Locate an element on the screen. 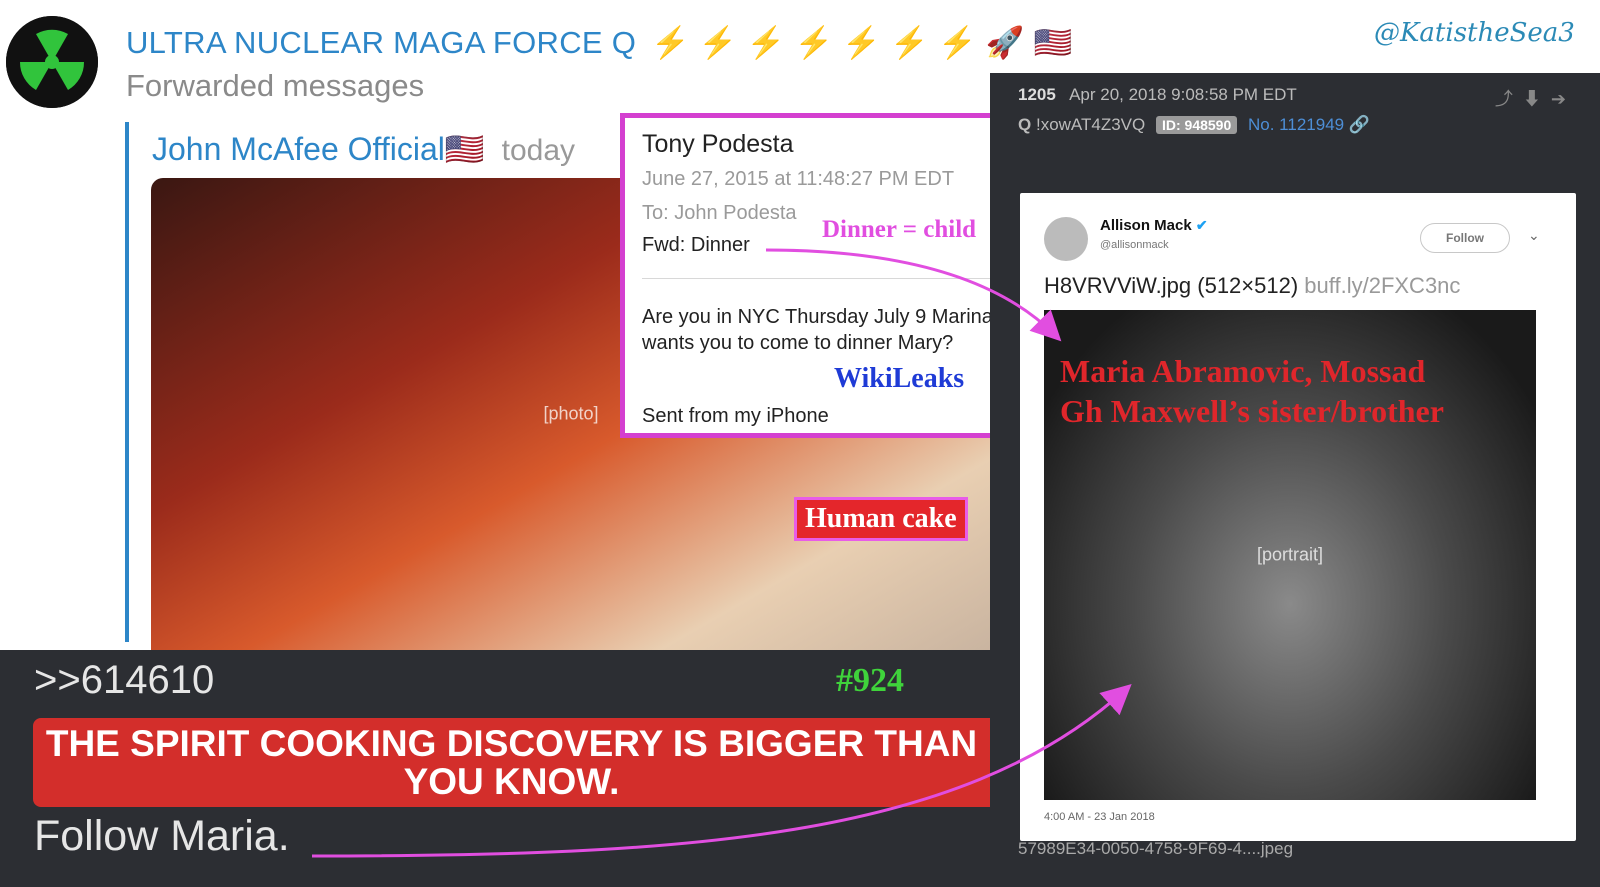 This screenshot has height=887, width=1600. overlay-line-1: Maria Abramovic, Mossad is located at coordinates (1243, 371).